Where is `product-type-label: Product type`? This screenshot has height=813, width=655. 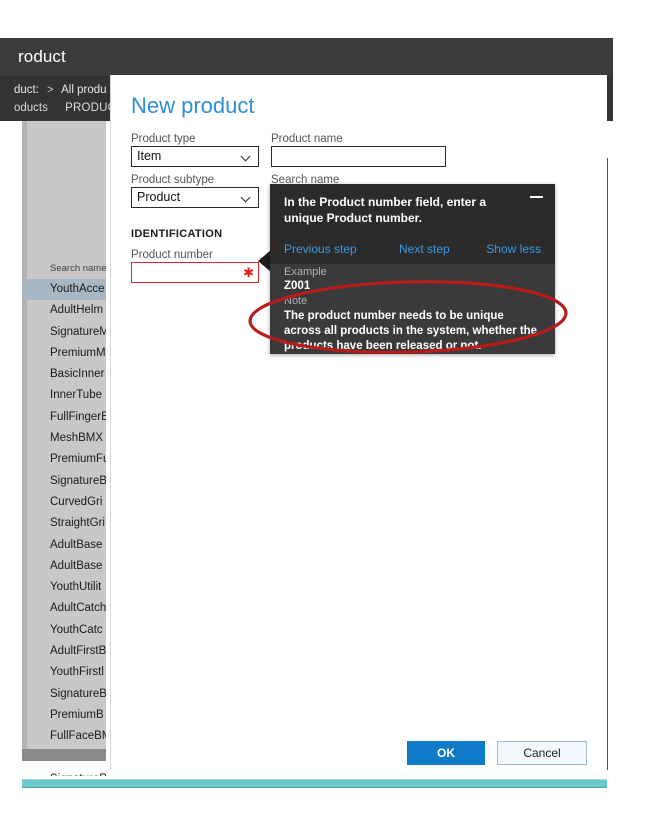 product-type-label: Product type is located at coordinates (163, 139).